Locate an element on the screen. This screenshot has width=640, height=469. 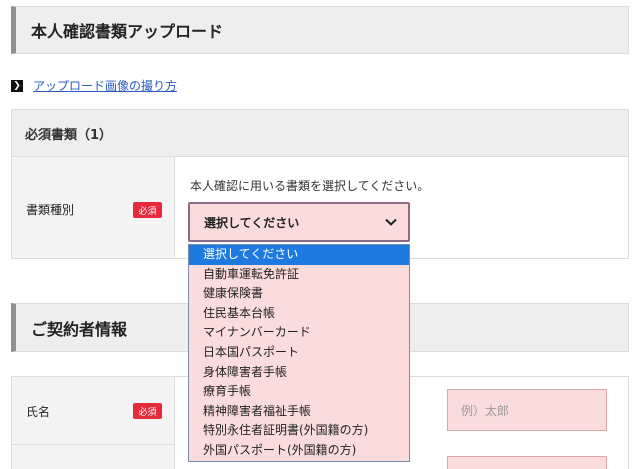
name-label-cell: 氏名 必須 is located at coordinates (93, 423).